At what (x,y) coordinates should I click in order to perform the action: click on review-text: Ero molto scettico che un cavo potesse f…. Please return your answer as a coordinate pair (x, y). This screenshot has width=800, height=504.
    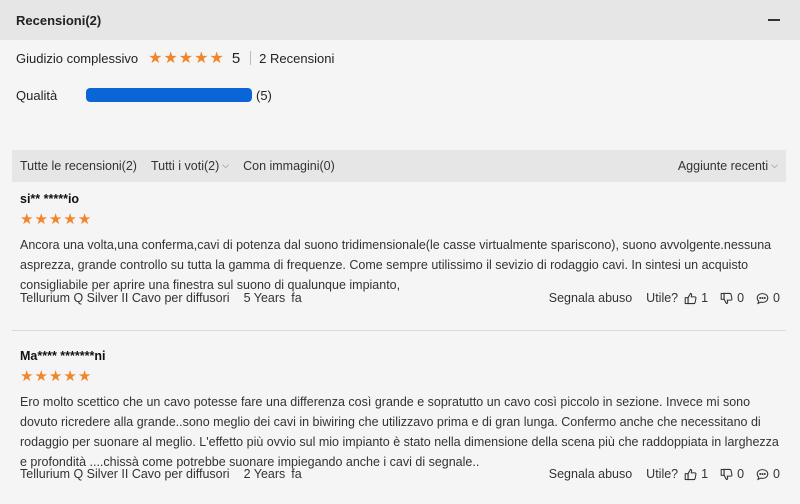
    Looking at the image, I should click on (399, 432).